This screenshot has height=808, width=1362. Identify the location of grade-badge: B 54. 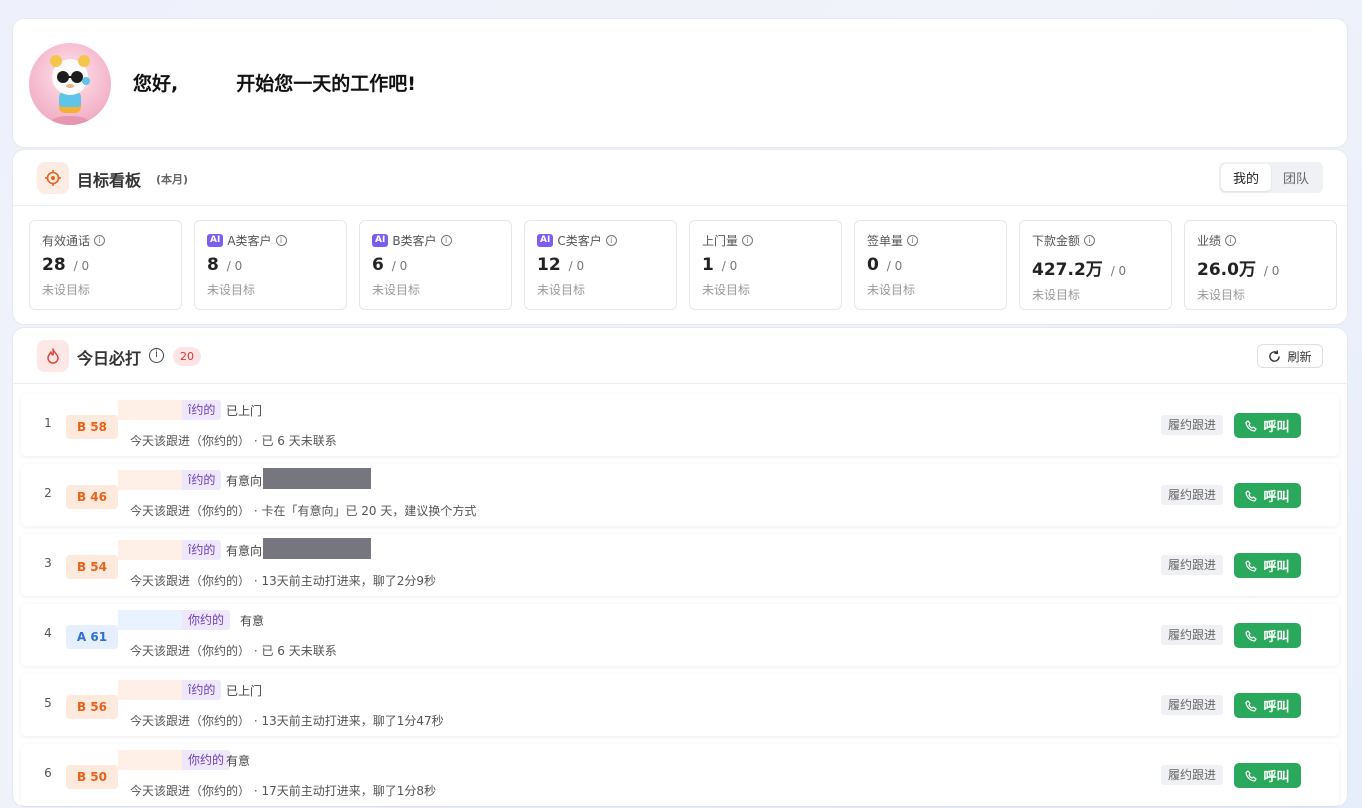
(92, 567).